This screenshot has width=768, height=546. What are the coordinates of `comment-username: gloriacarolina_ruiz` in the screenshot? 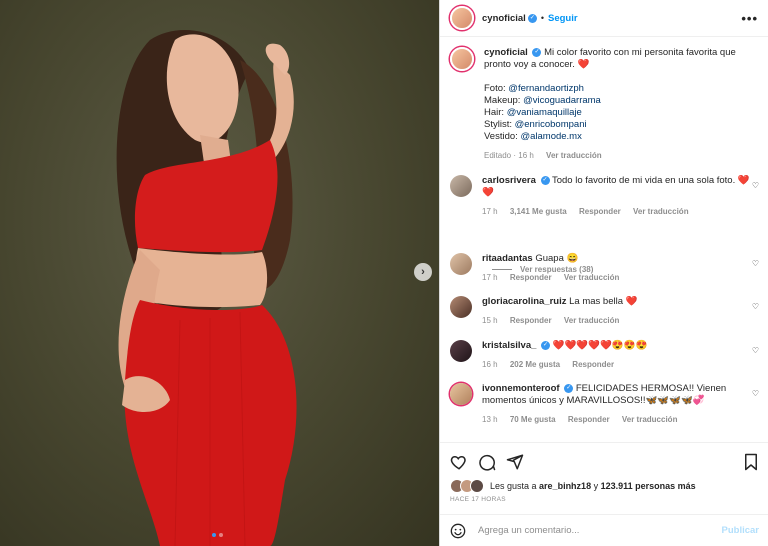 It's located at (524, 301).